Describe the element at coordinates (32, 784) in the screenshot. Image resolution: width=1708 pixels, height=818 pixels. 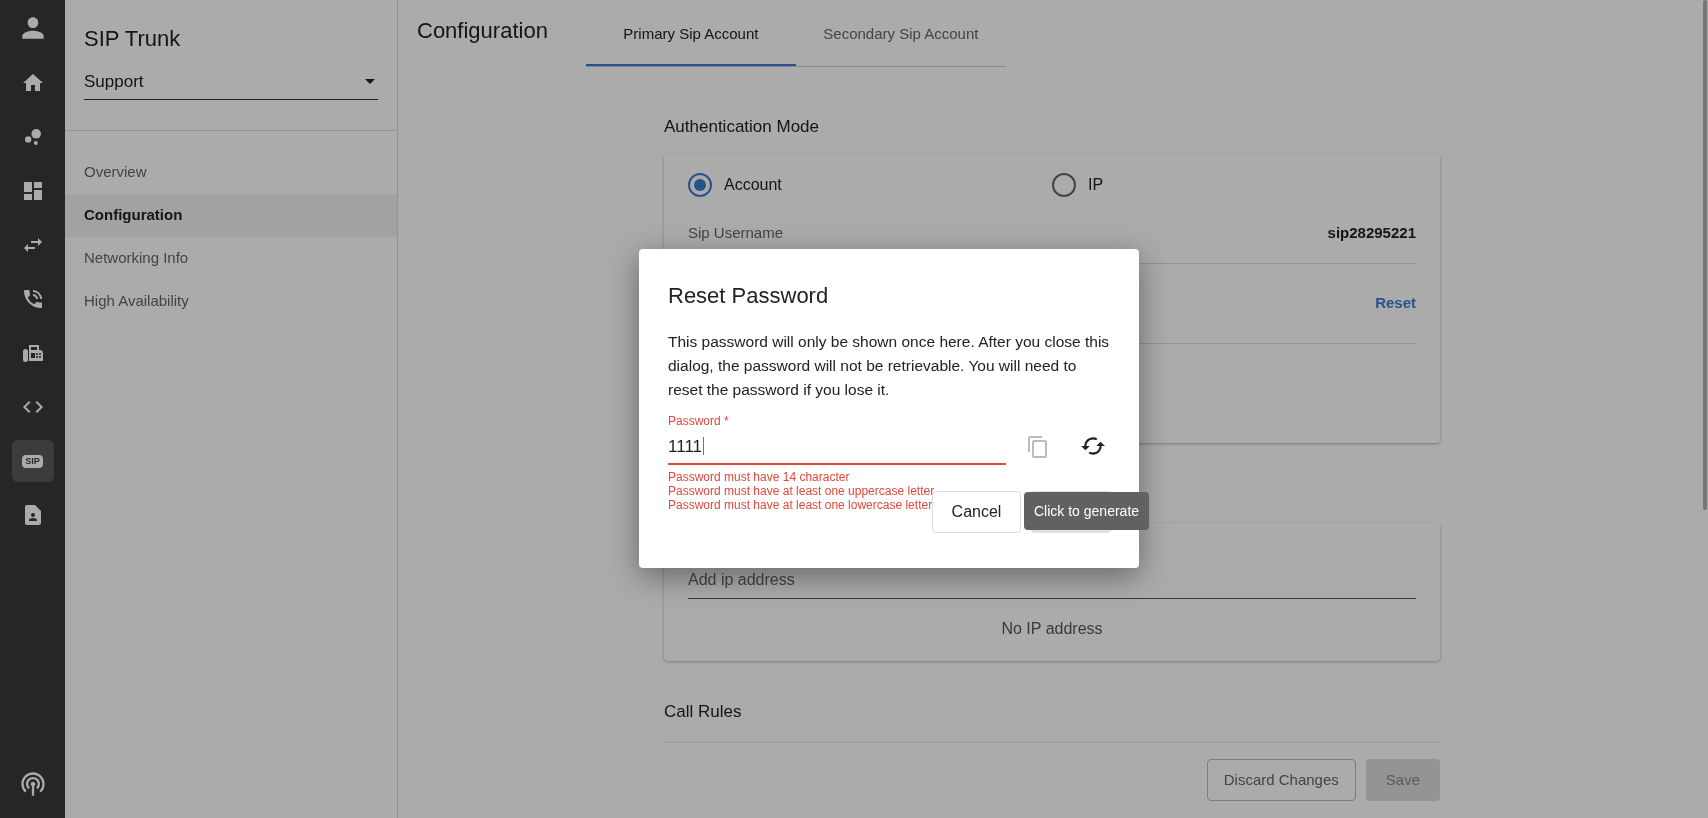
I see `broadcast-icon` at that location.